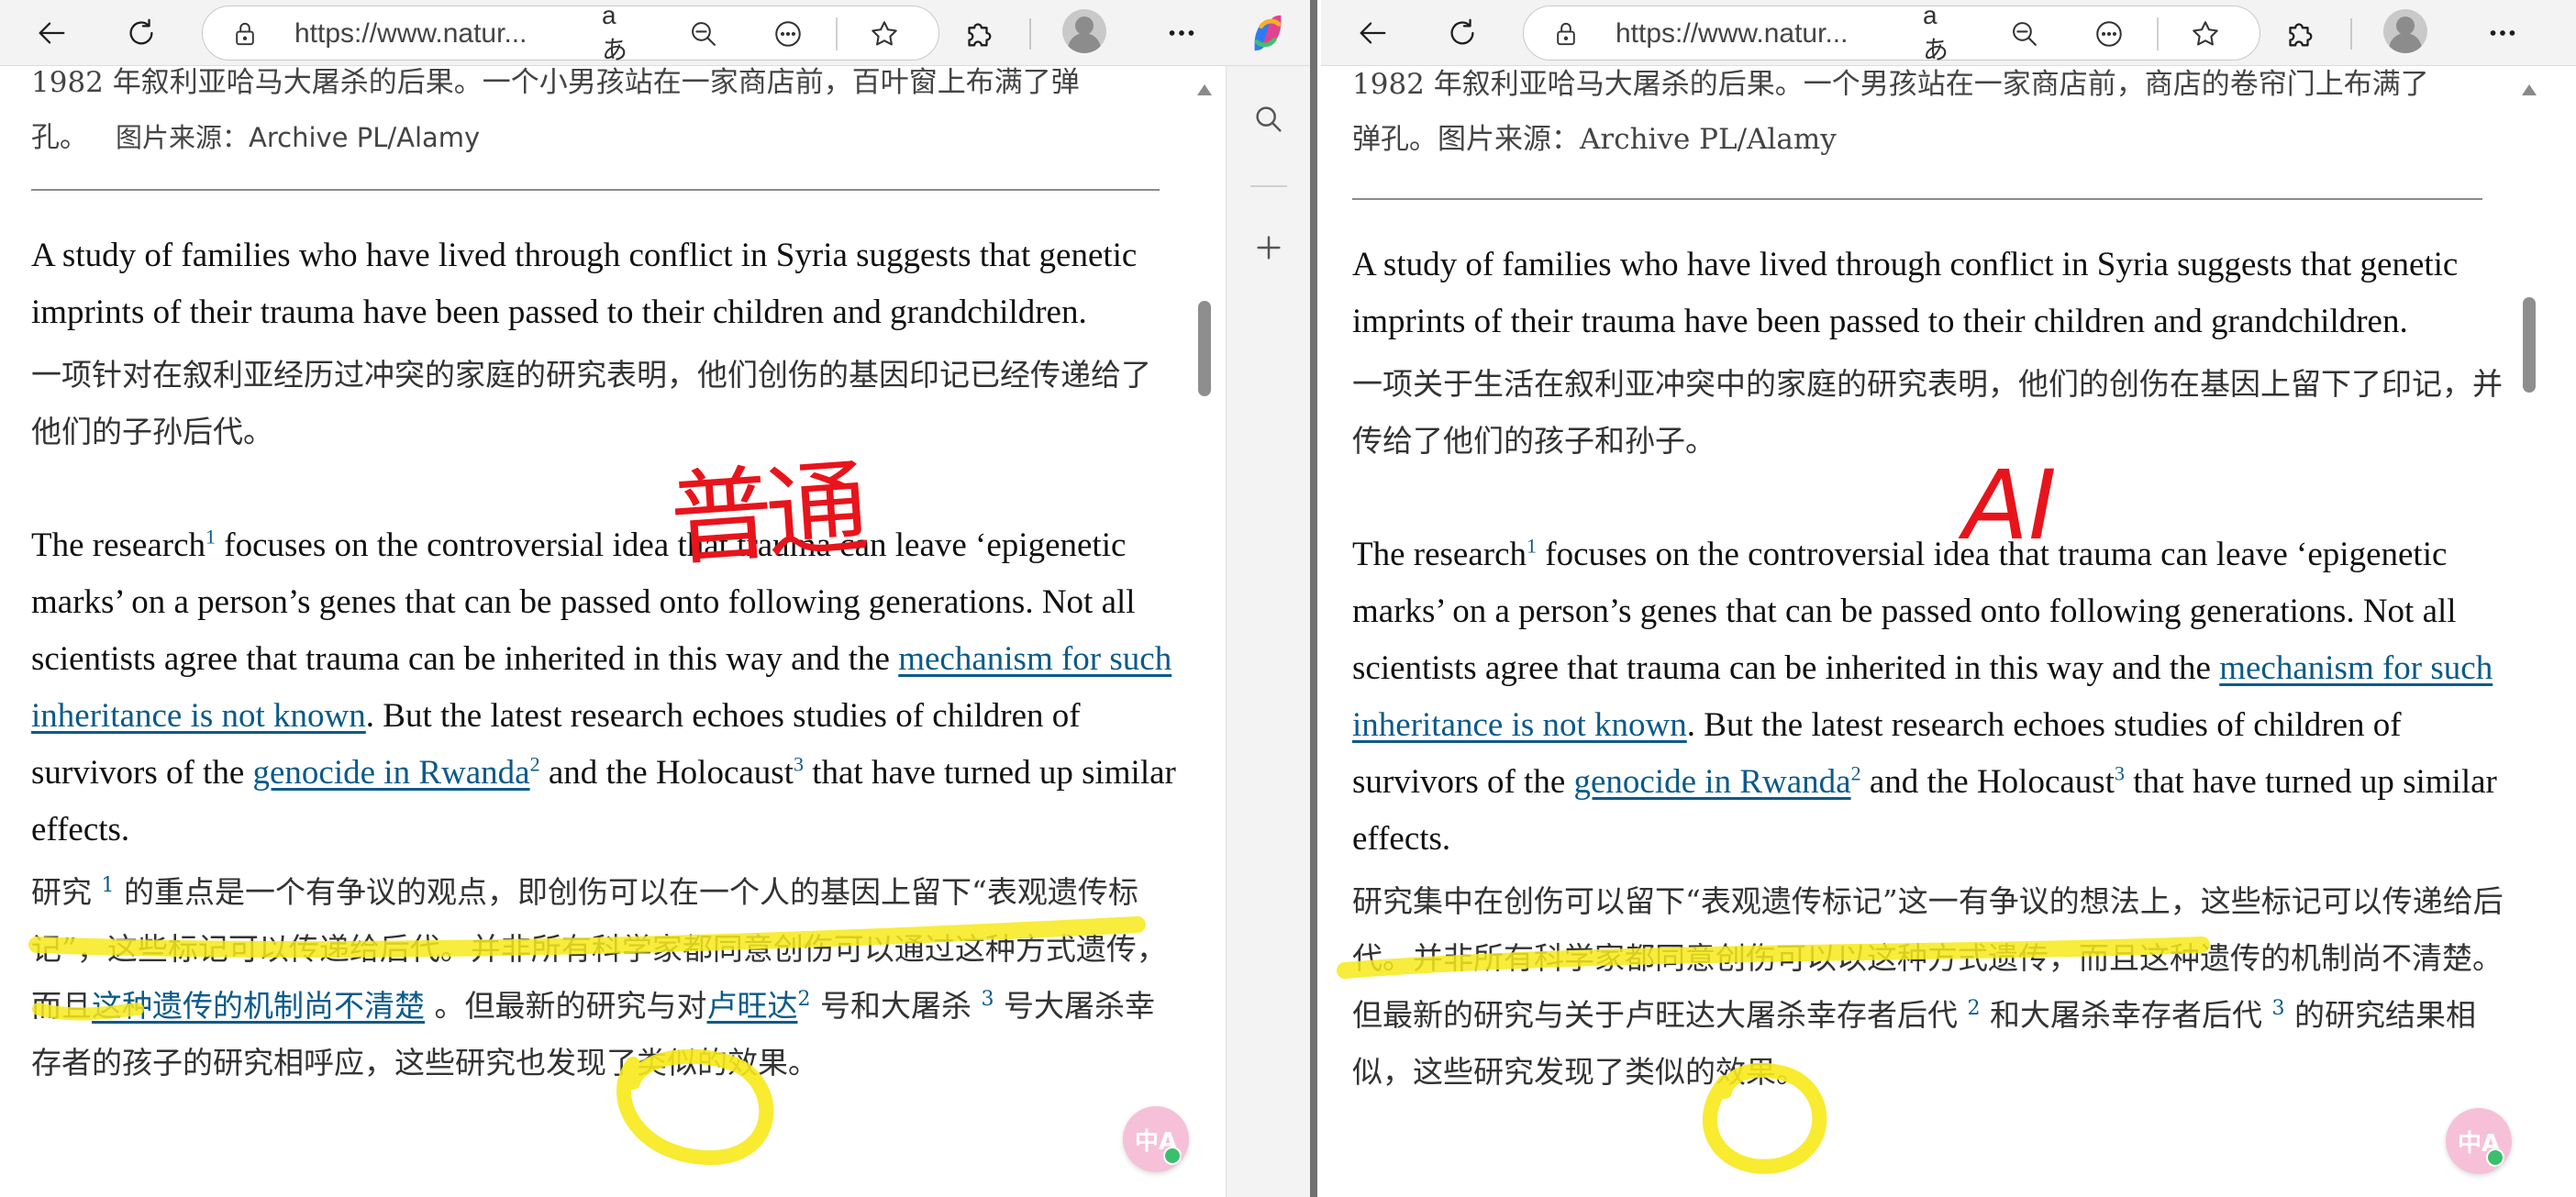 This screenshot has height=1197, width=2576. What do you see at coordinates (2126, 1015) in the screenshot?
I see `text: 和大屠杀幸存者后代` at bounding box center [2126, 1015].